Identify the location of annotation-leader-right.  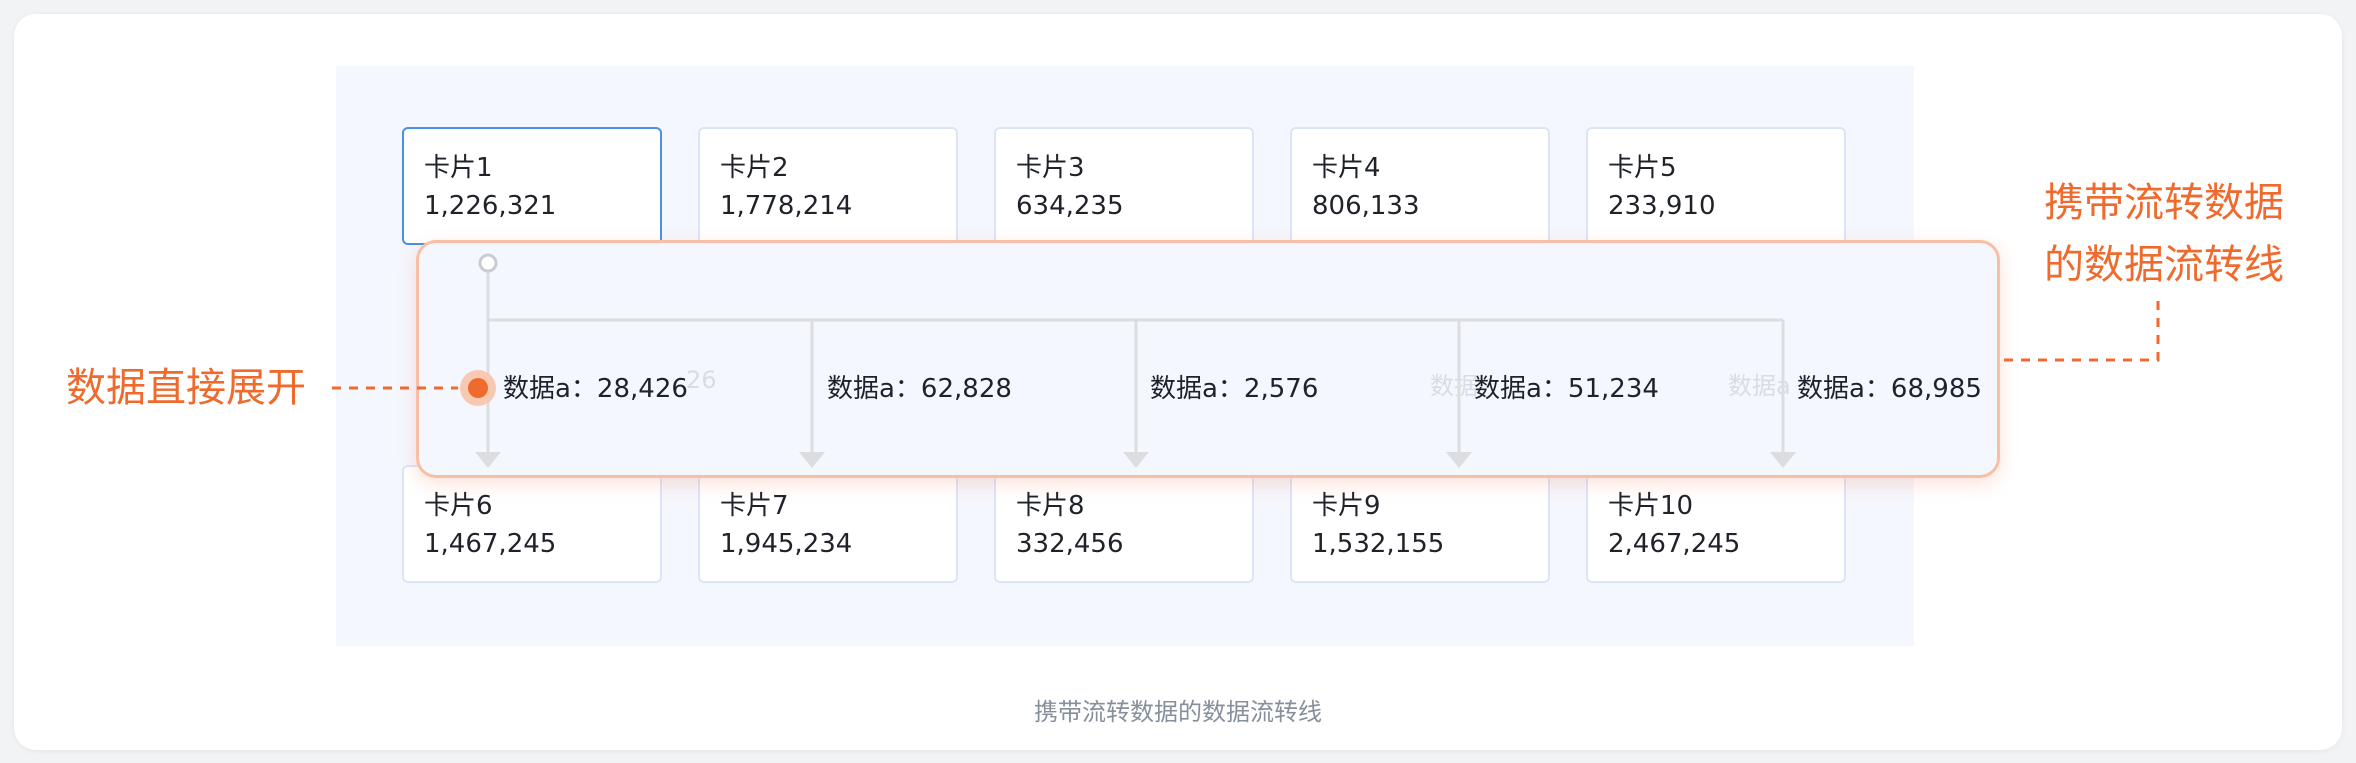
(2082, 331).